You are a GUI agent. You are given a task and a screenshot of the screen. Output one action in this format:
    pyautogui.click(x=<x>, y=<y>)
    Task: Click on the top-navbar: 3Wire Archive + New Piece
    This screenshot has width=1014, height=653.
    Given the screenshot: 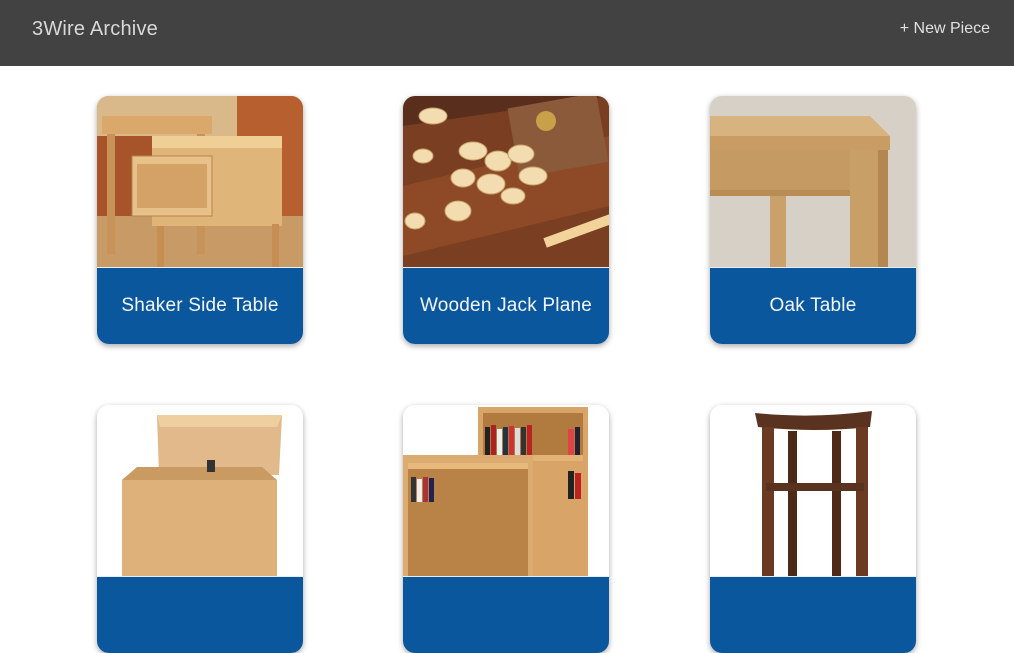 What is the action you would take?
    pyautogui.click(x=507, y=33)
    